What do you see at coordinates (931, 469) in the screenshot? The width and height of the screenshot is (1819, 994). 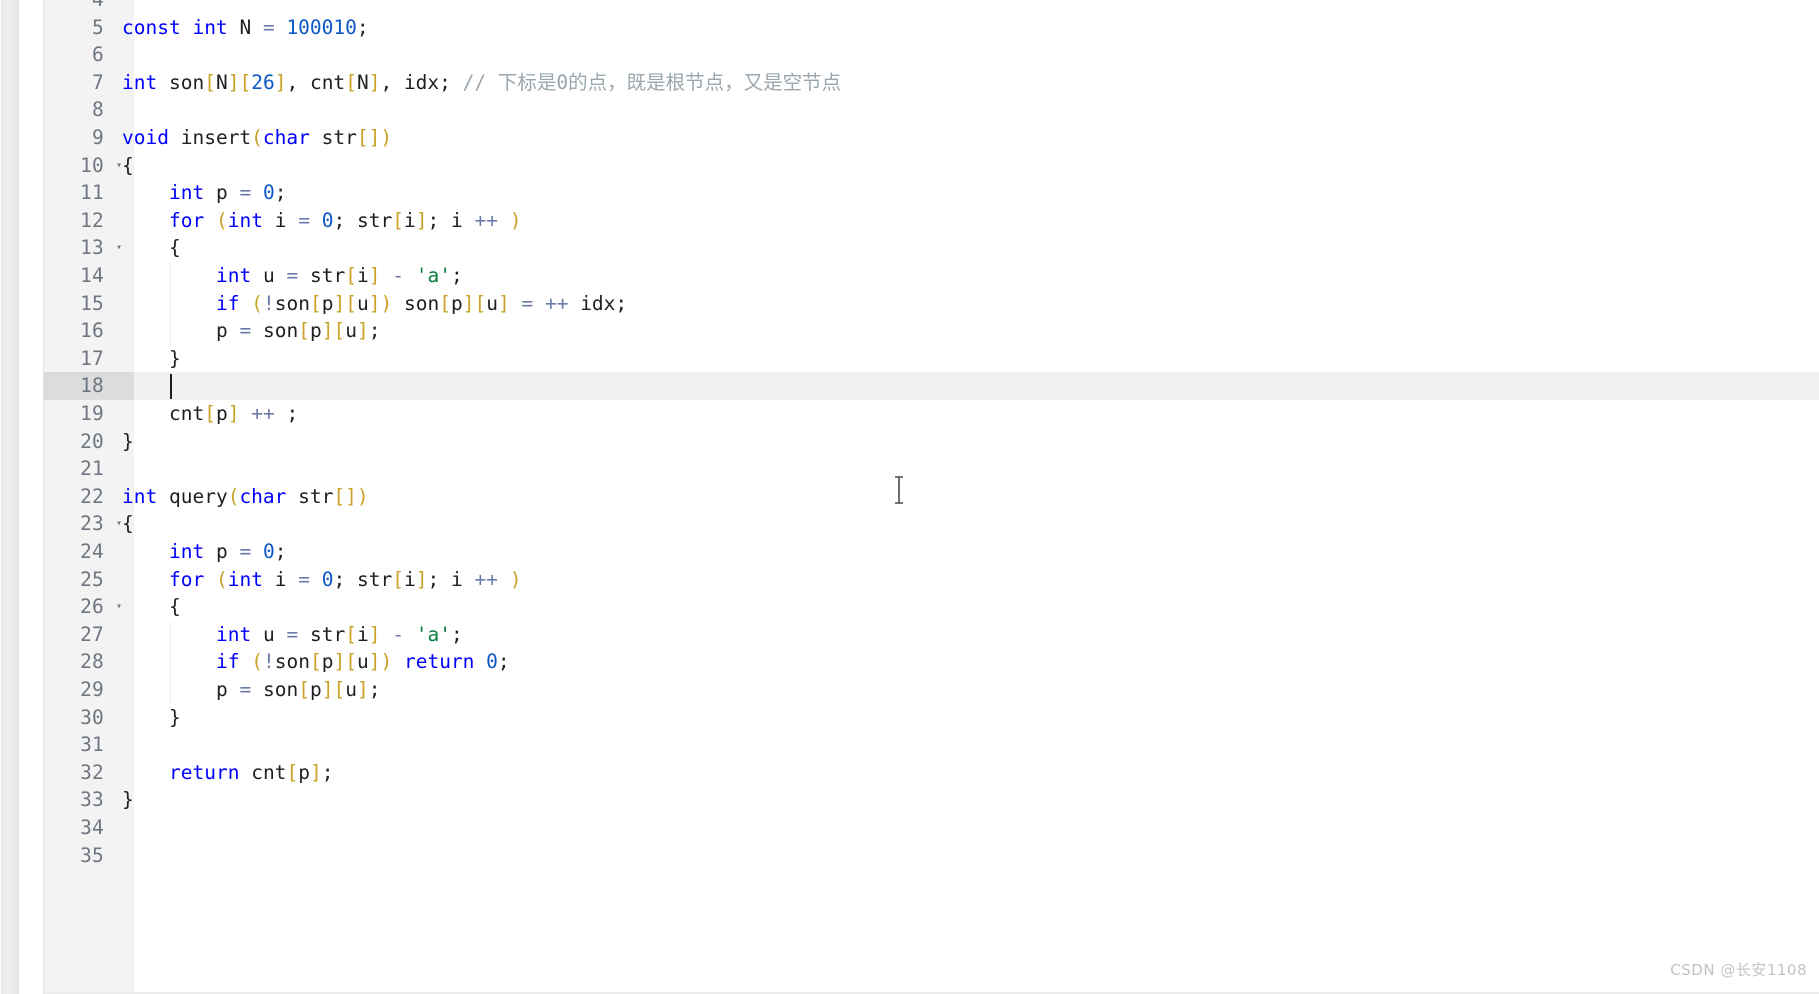 I see `code-line: 21` at bounding box center [931, 469].